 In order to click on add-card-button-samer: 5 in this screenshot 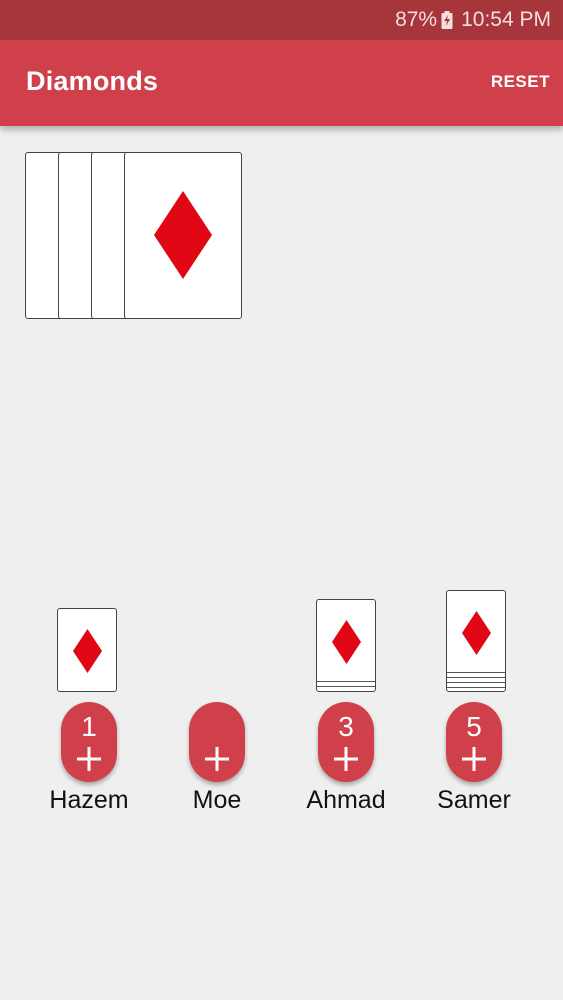, I will do `click(474, 742)`.